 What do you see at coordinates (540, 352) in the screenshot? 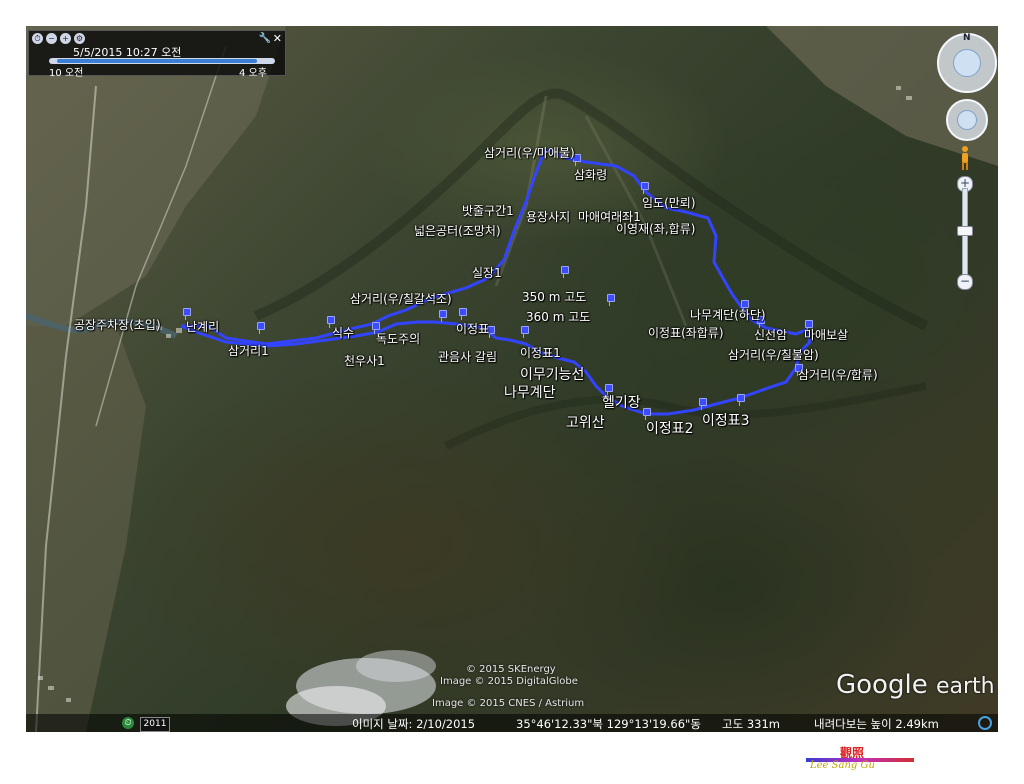
I see `label-milestone1: 이정표1` at bounding box center [540, 352].